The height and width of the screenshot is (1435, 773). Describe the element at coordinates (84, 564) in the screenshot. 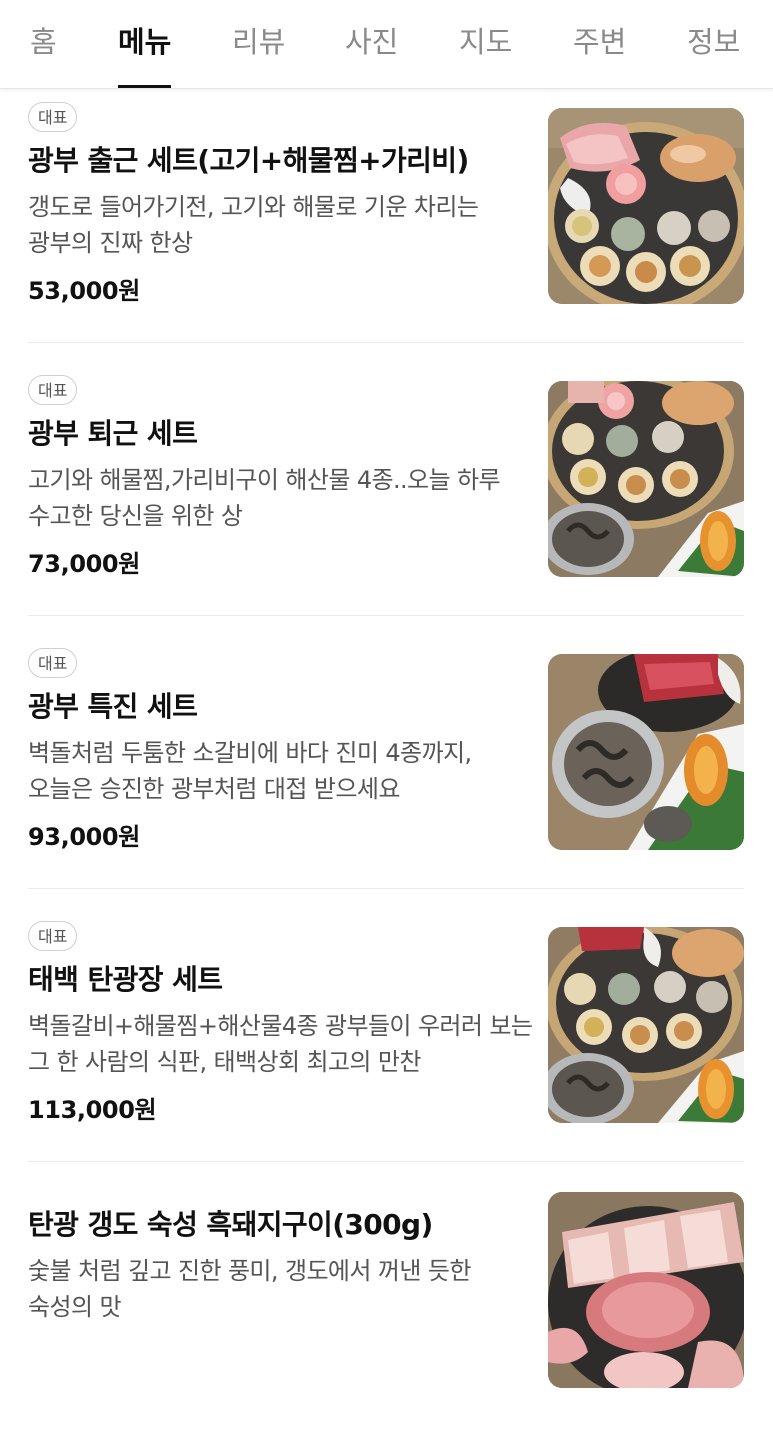

I see `menu-item-price: 73,000원` at that location.